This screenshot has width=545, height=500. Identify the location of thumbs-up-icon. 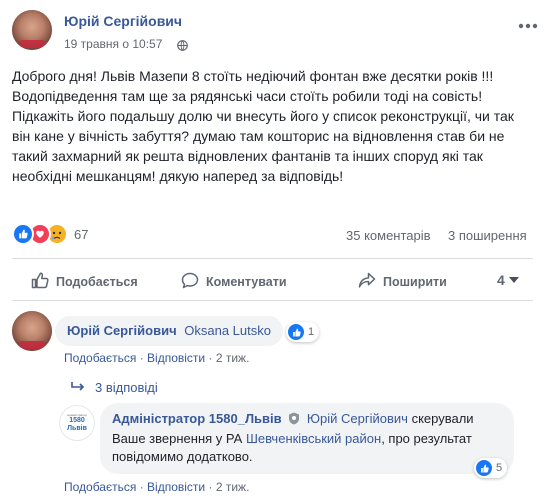
(40, 282).